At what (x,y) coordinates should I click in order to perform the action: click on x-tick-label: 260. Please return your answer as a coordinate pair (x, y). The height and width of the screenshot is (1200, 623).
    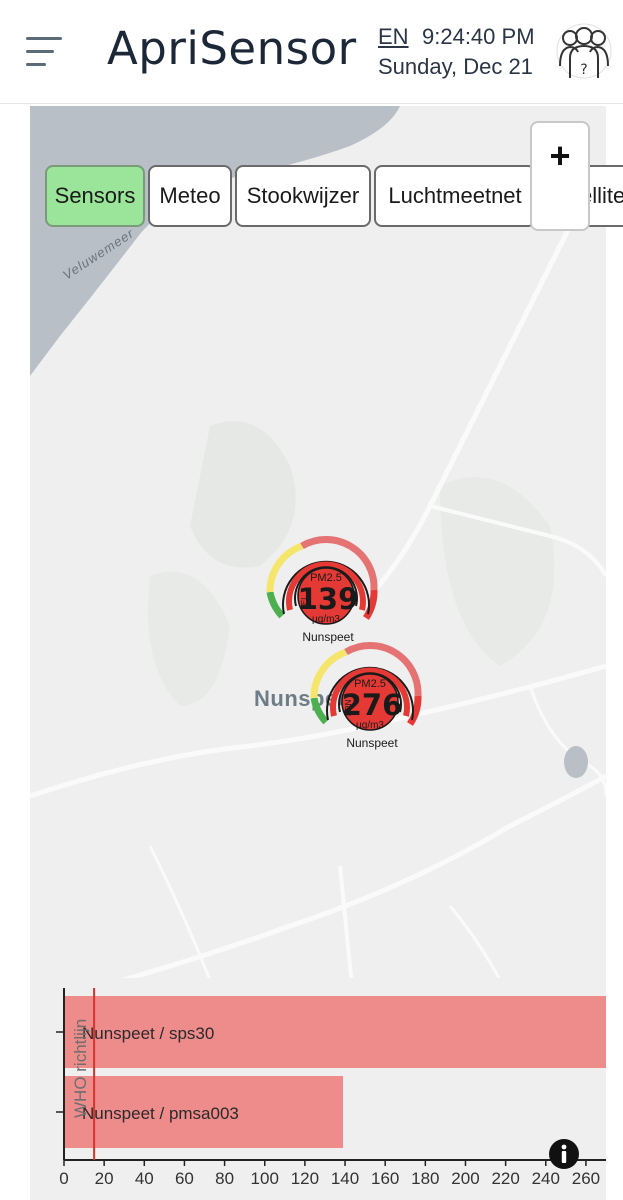
    Looking at the image, I should click on (586, 1178).